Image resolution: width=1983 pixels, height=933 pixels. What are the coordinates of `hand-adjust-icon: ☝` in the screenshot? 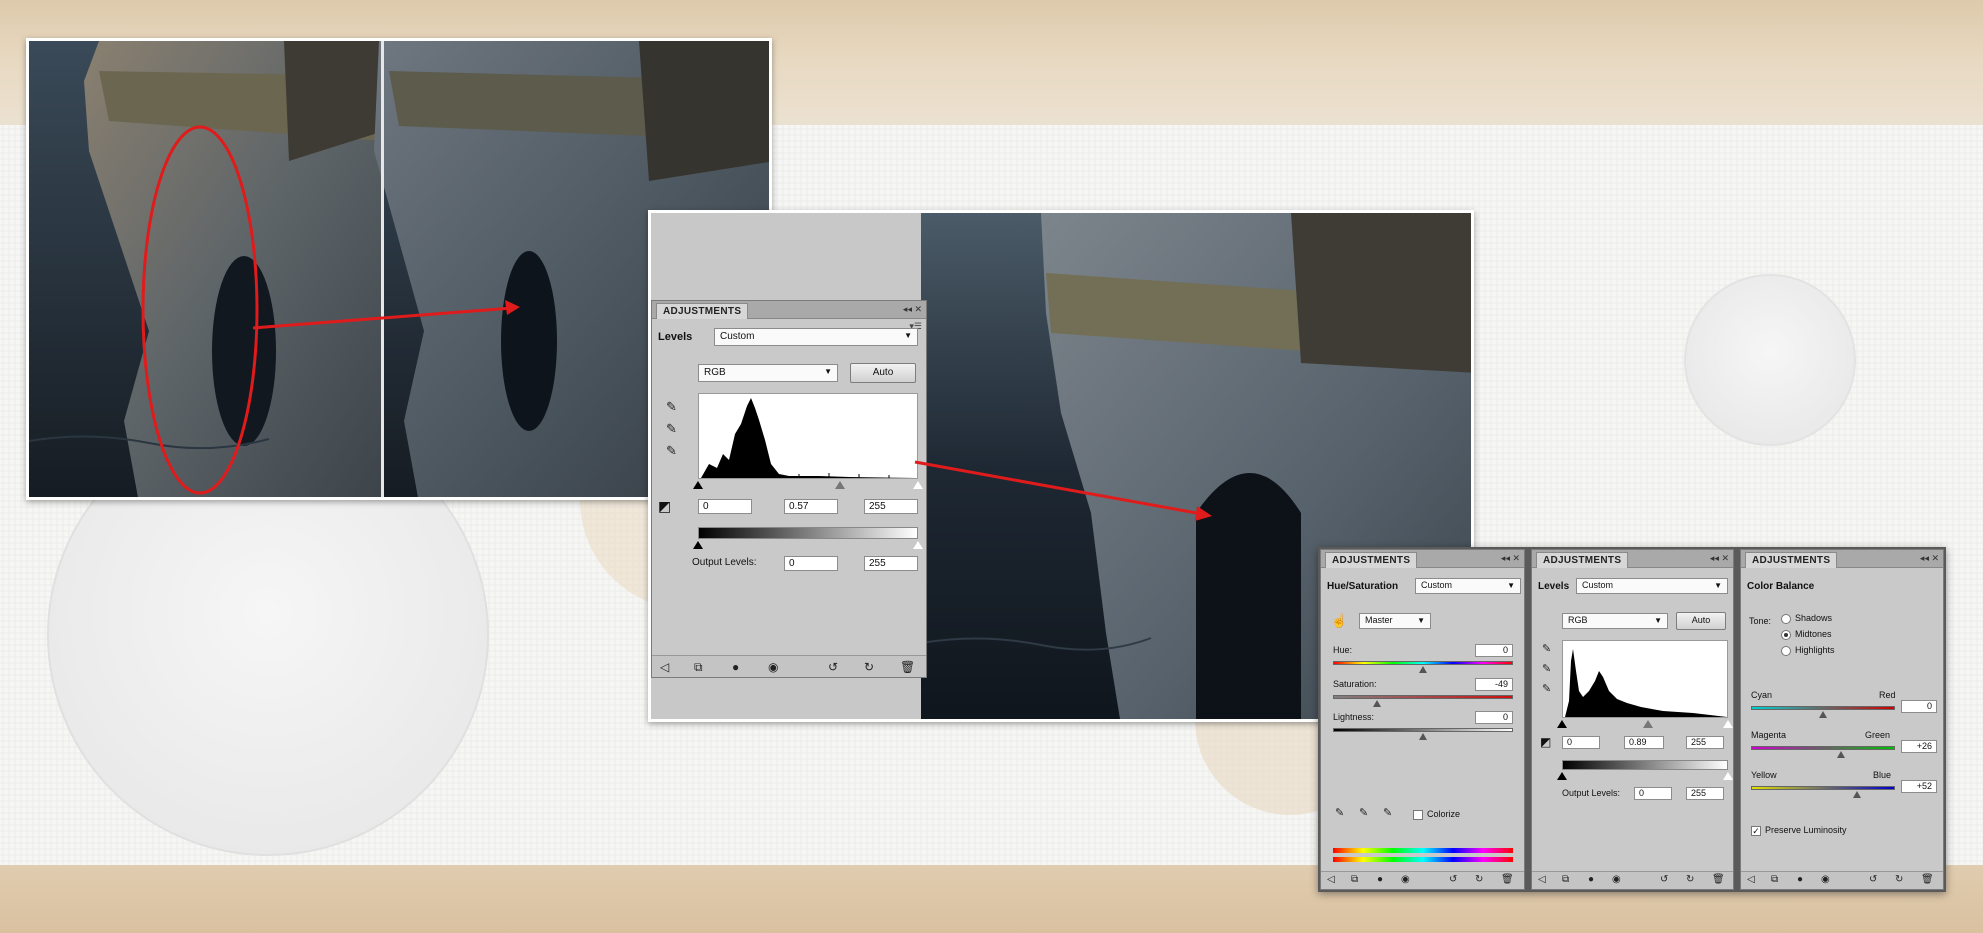 It's located at (1339, 621).